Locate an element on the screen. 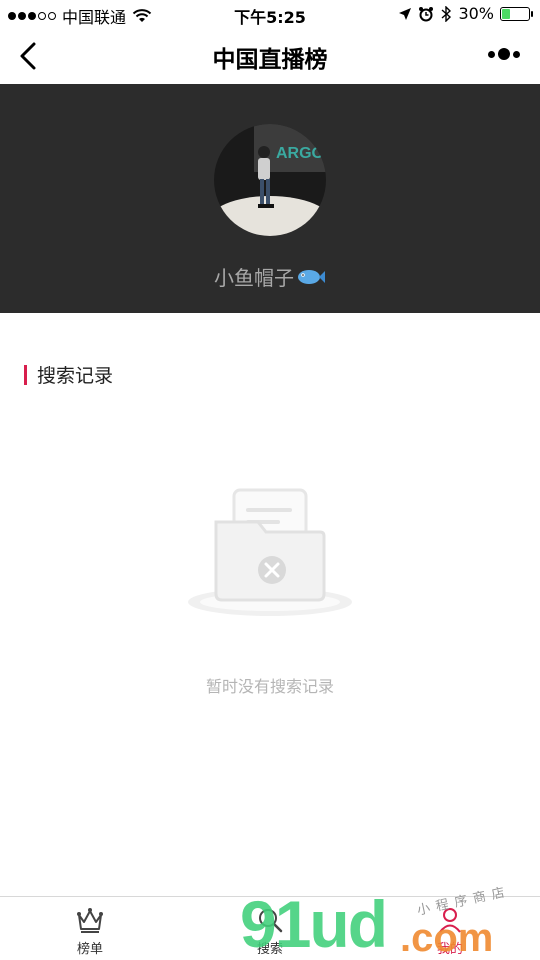  tab-search: 搜索 is located at coordinates (270, 931).